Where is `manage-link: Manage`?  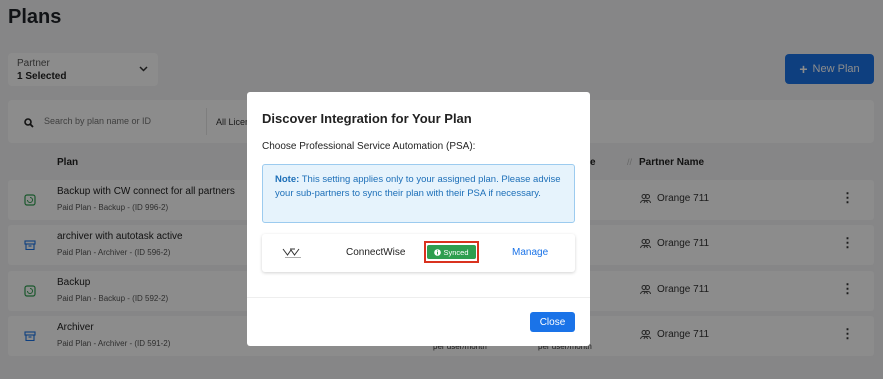 manage-link: Manage is located at coordinates (530, 252).